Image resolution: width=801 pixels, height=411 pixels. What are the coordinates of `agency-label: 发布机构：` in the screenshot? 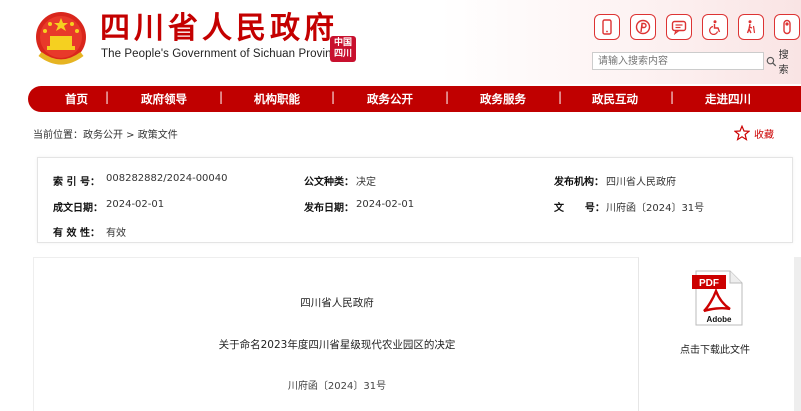 It's located at (579, 182).